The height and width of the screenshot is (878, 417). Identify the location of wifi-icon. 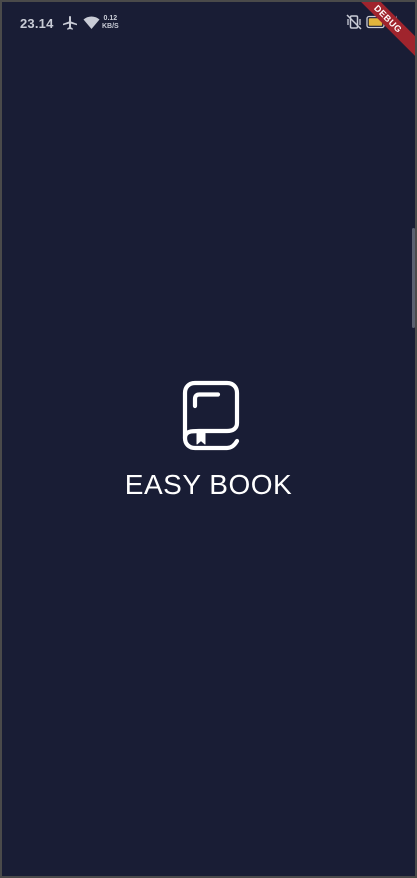
(91, 25).